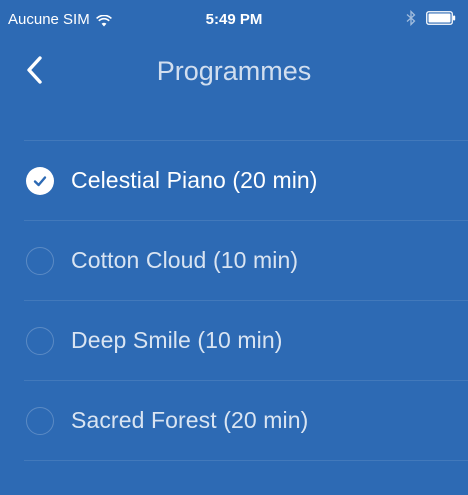 Image resolution: width=468 pixels, height=495 pixels. What do you see at coordinates (441, 18) in the screenshot?
I see `battery-icon` at bounding box center [441, 18].